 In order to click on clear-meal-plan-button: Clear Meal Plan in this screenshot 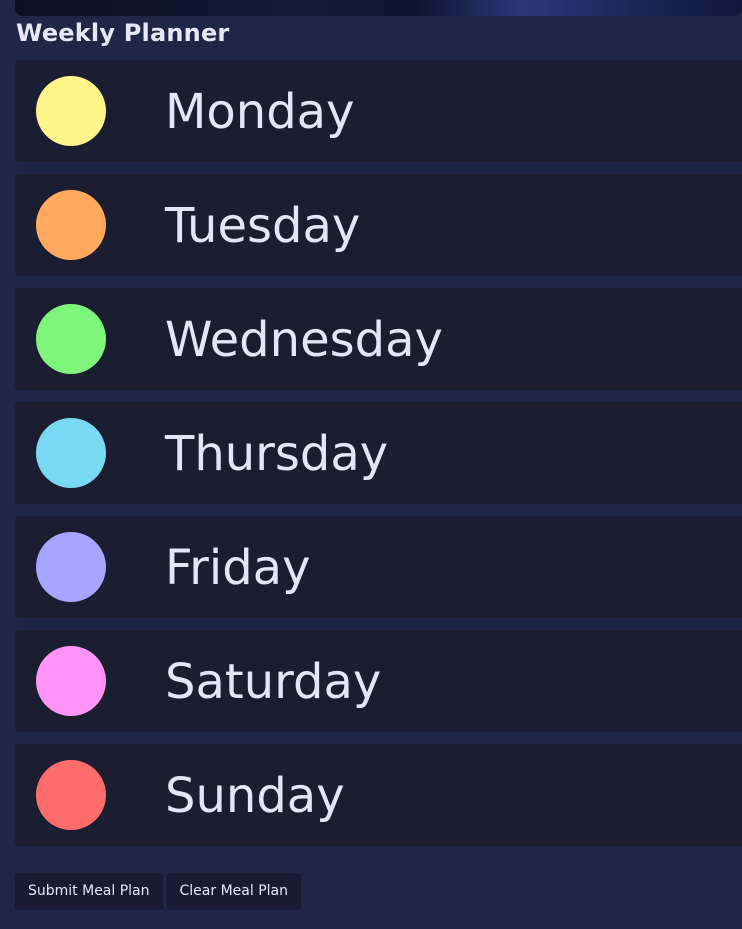, I will do `click(233, 891)`.